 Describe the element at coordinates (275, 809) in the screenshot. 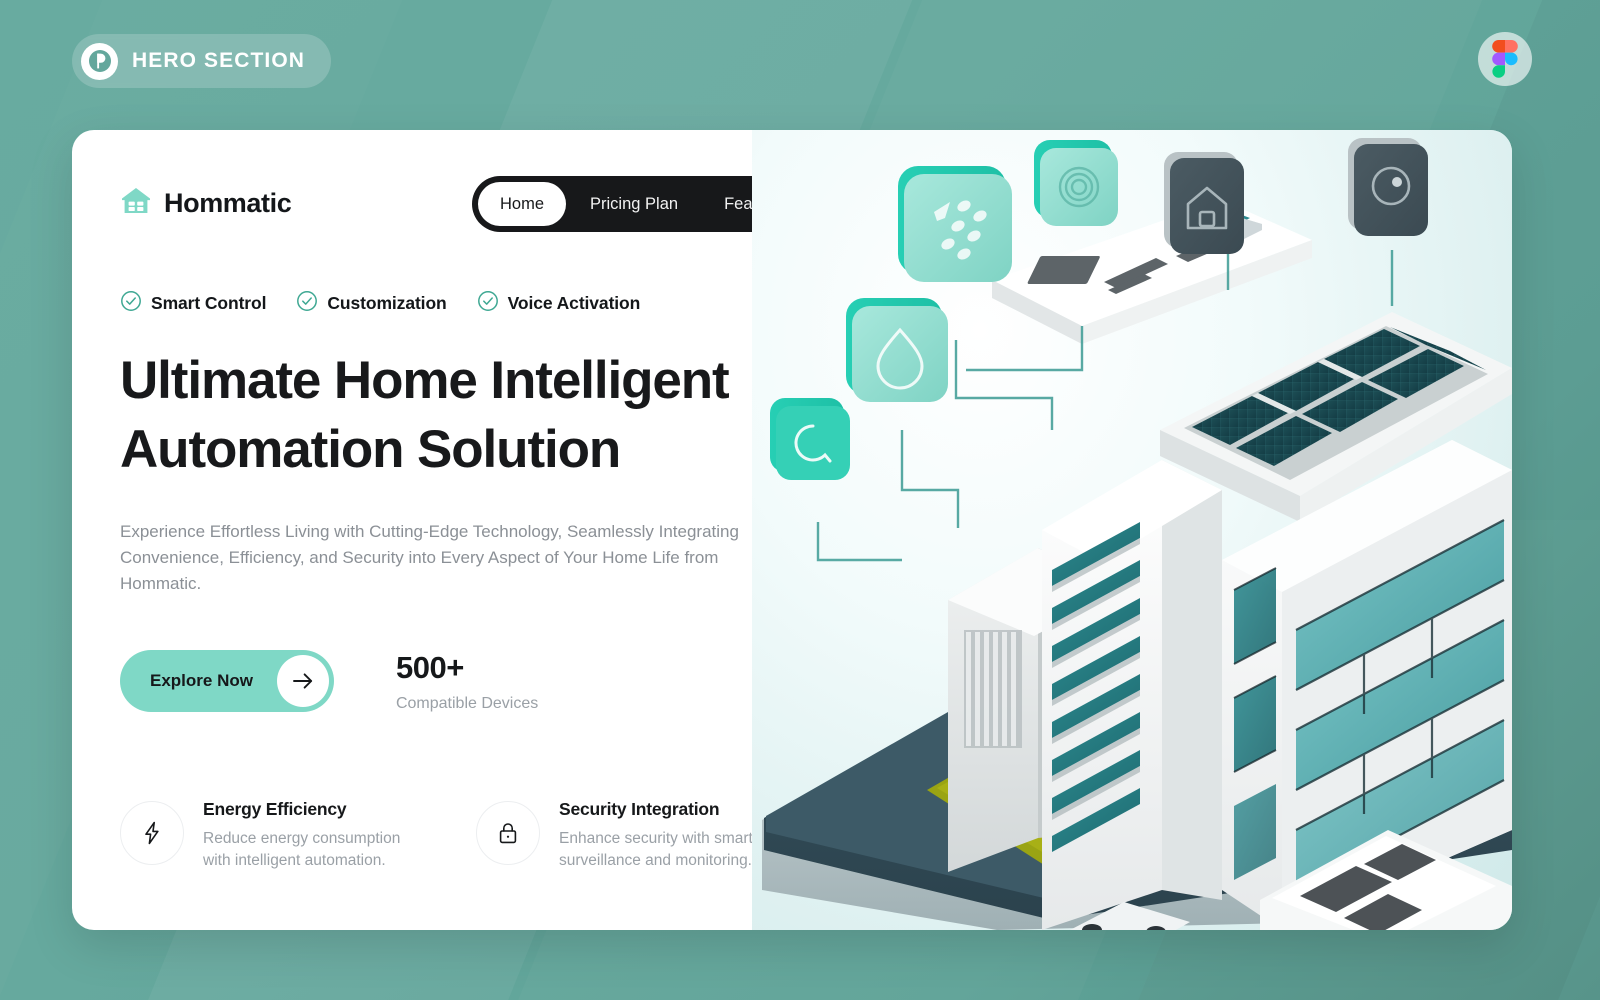

I see `feature-title: Energy Efficiency` at that location.